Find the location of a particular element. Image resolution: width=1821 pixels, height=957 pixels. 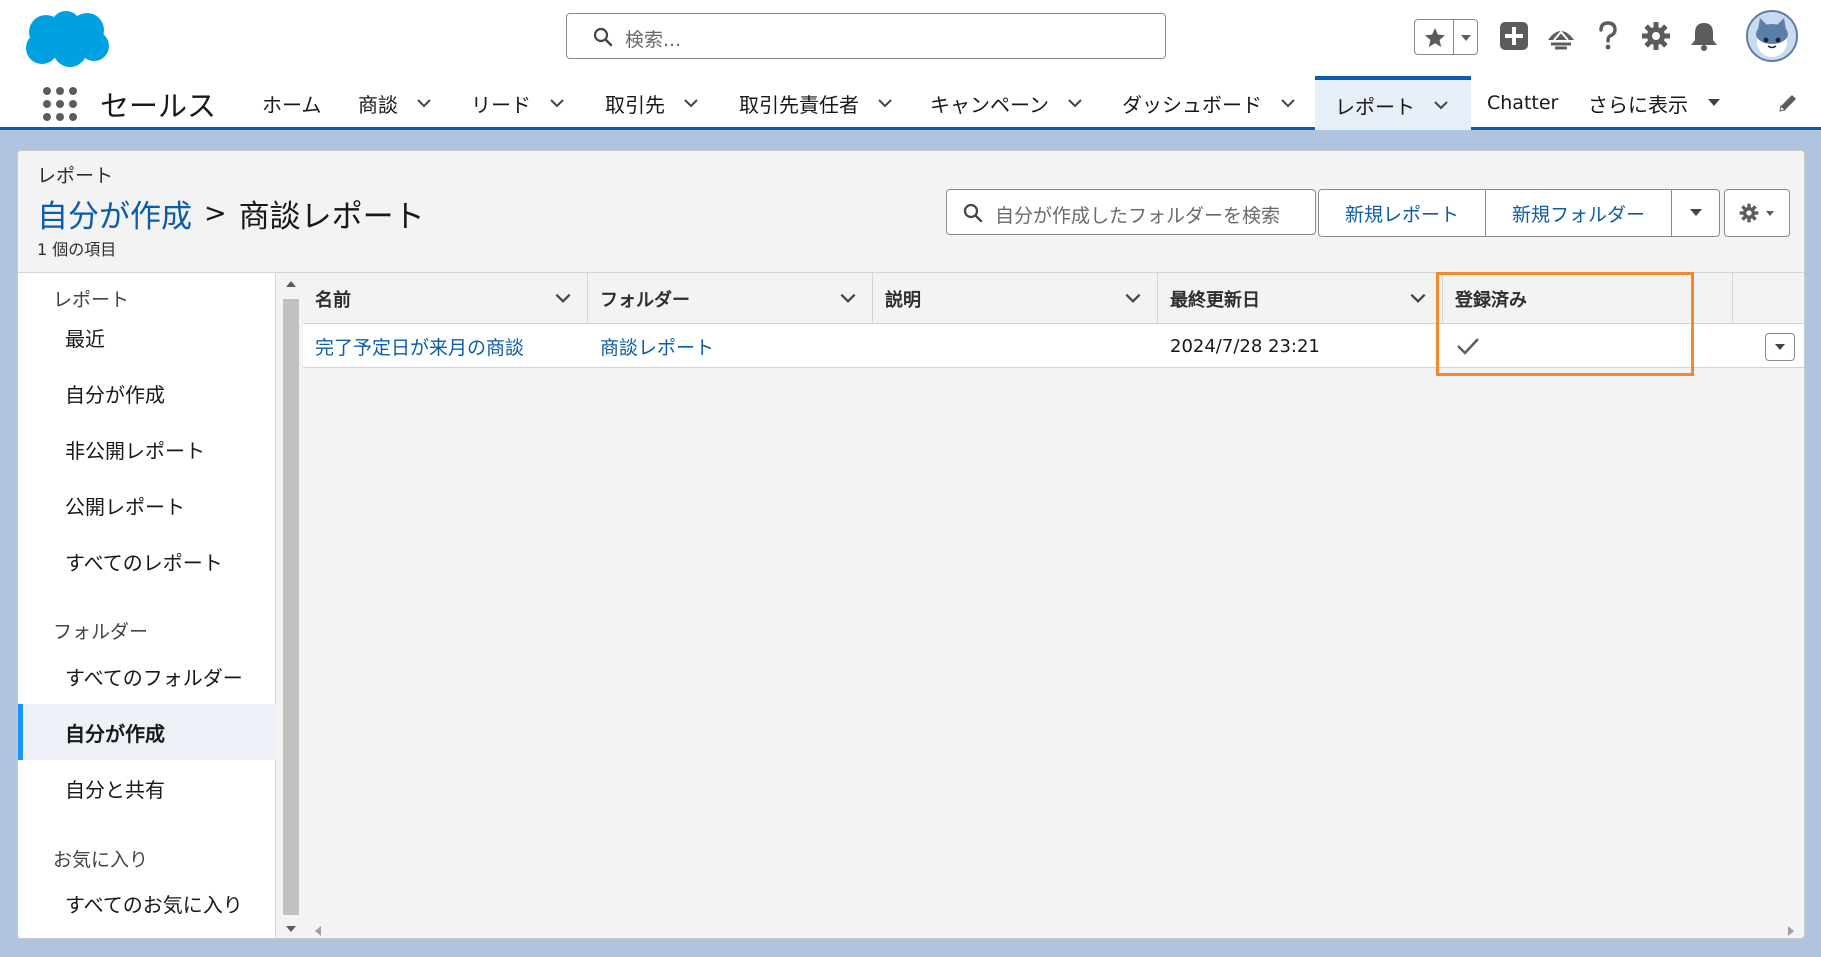

sidebar-item-folders-created-by-me: 自分が作成 is located at coordinates (147, 732).